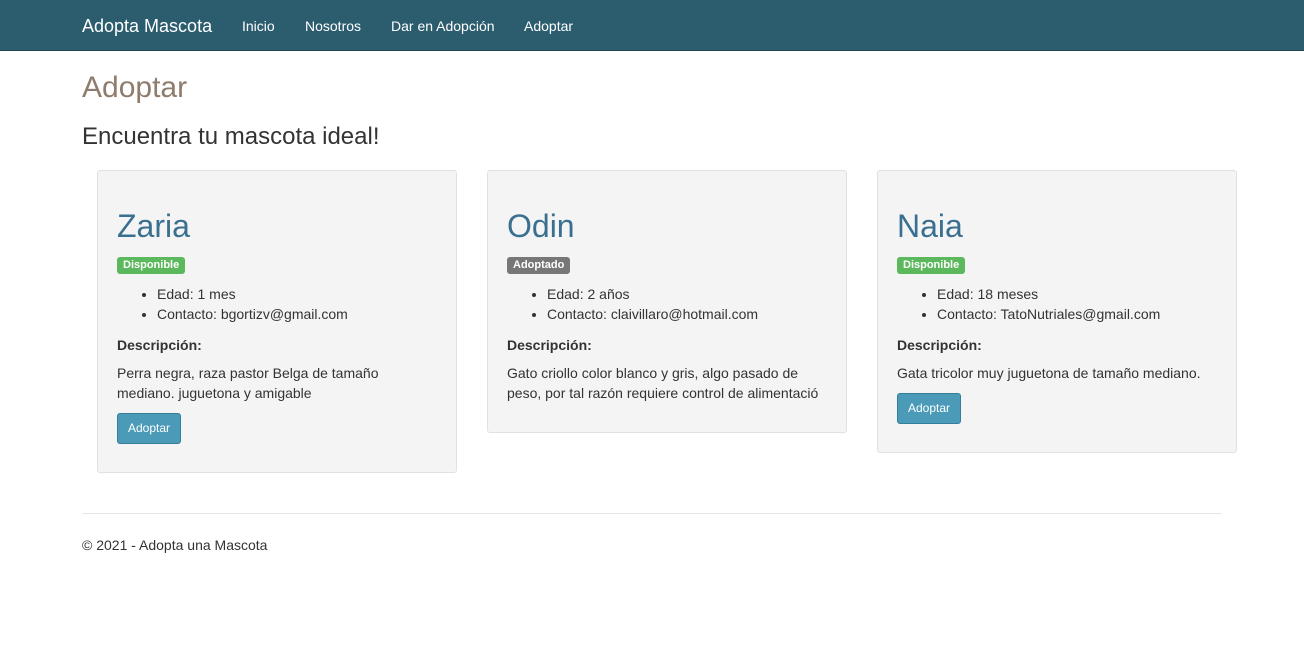 Image resolution: width=1304 pixels, height=666 pixels. Describe the element at coordinates (548, 26) in the screenshot. I see `nav-link-adoptar: Adoptar` at that location.